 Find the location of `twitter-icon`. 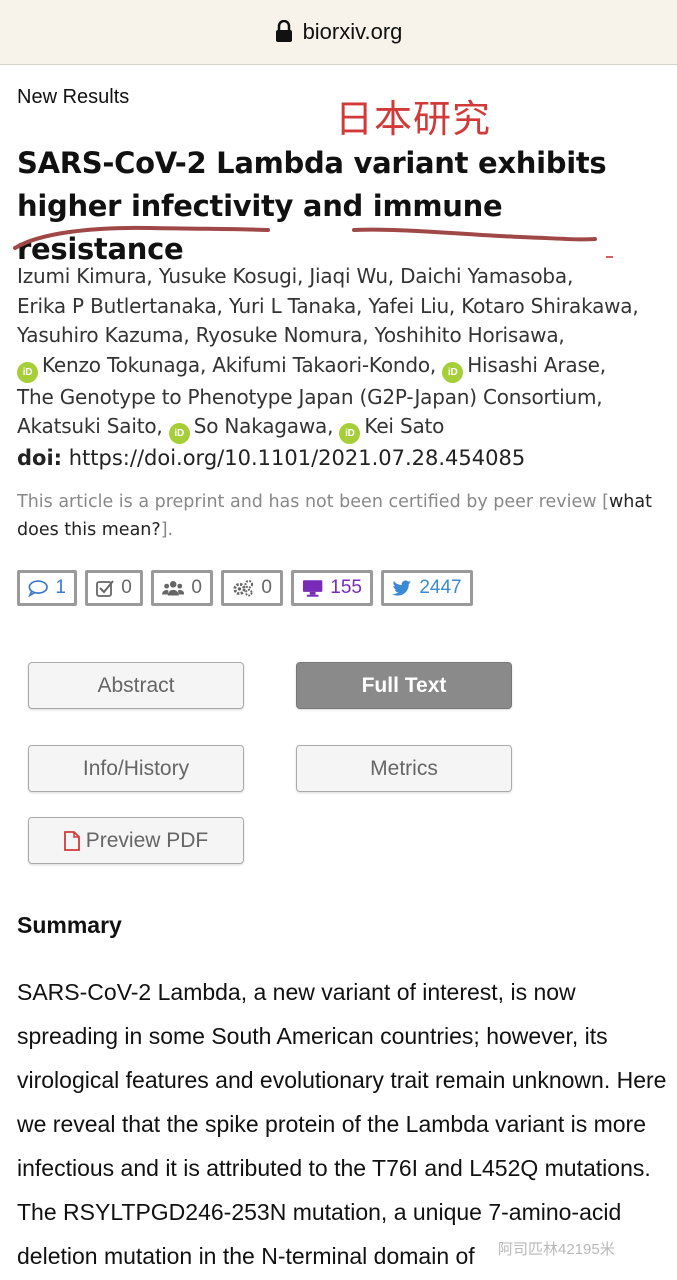

twitter-icon is located at coordinates (402, 587).